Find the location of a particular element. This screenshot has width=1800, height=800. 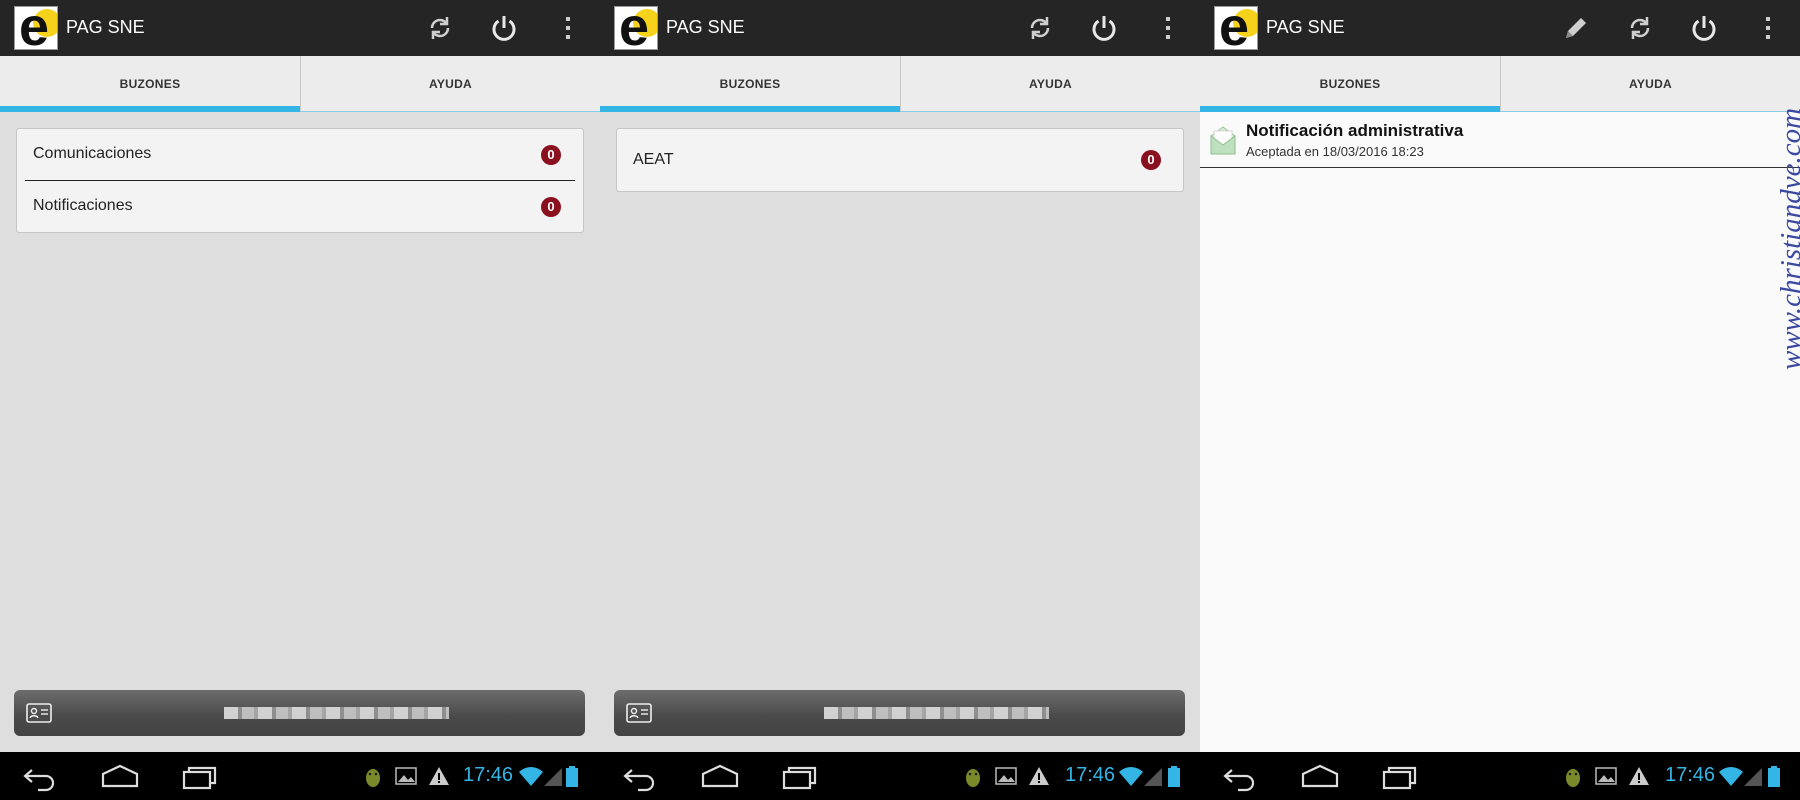

list-item-label: Comunicaciones is located at coordinates (92, 153).